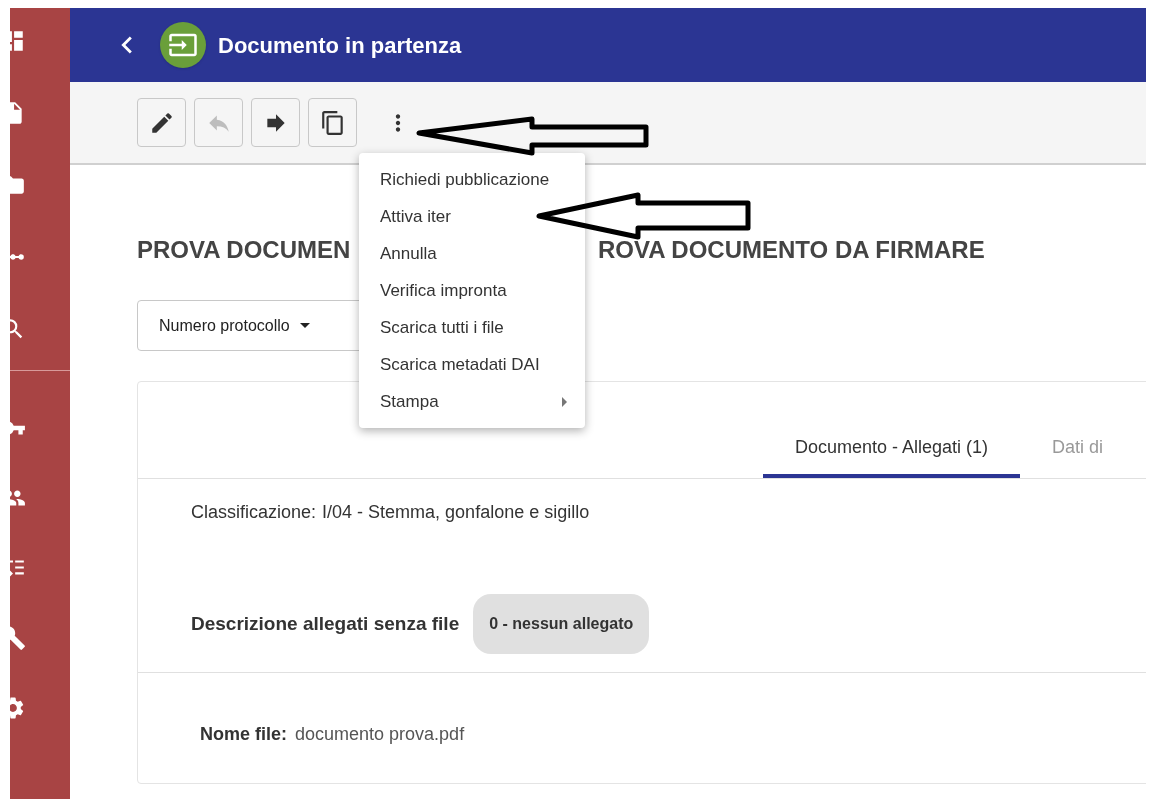 The width and height of the screenshot is (1152, 799). I want to click on copy-icon, so click(332, 122).